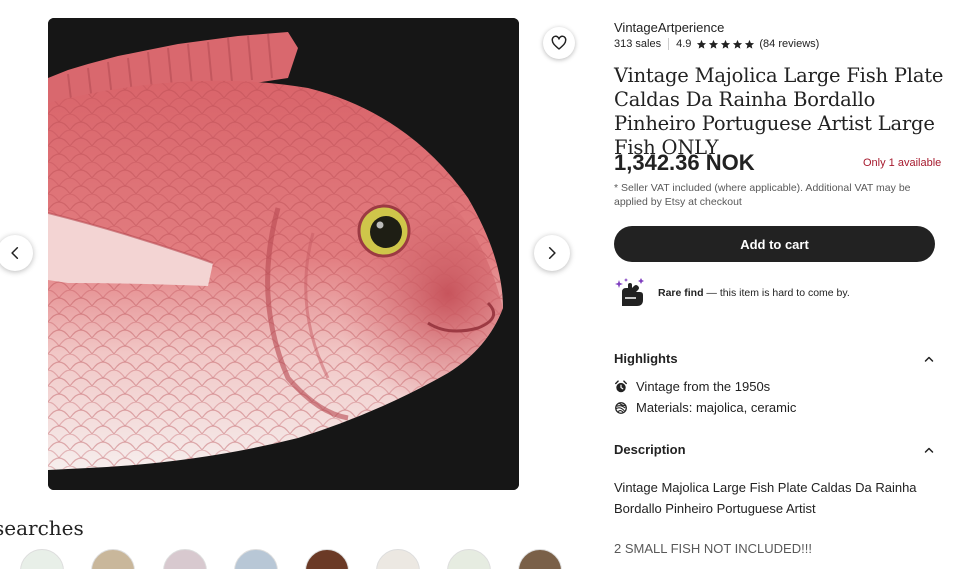 This screenshot has width=960, height=569. I want to click on description-note: 2 SMALL FISH NOT INCLUDED!!!, so click(713, 548).